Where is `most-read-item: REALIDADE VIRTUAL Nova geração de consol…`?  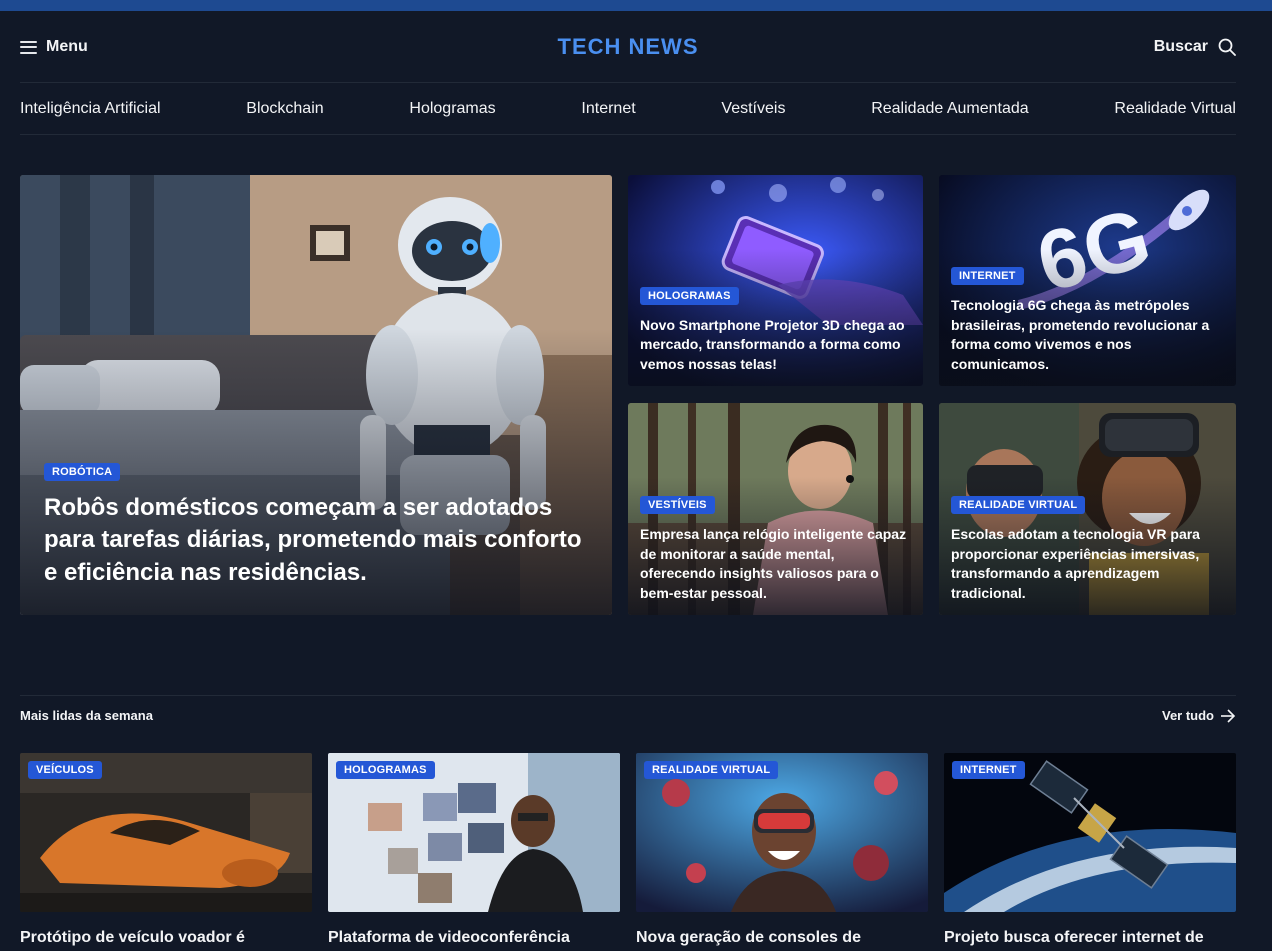 most-read-item: REALIDADE VIRTUAL Nova geração de consol… is located at coordinates (782, 850).